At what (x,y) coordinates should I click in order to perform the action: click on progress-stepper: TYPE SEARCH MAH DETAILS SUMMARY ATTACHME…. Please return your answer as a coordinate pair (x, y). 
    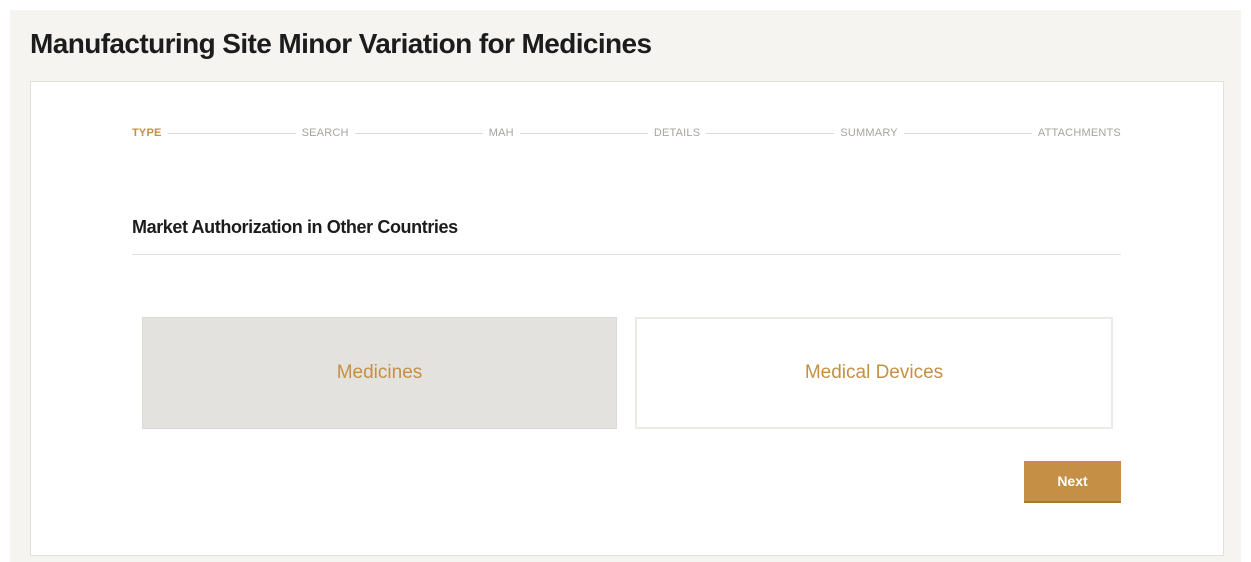
    Looking at the image, I should click on (626, 133).